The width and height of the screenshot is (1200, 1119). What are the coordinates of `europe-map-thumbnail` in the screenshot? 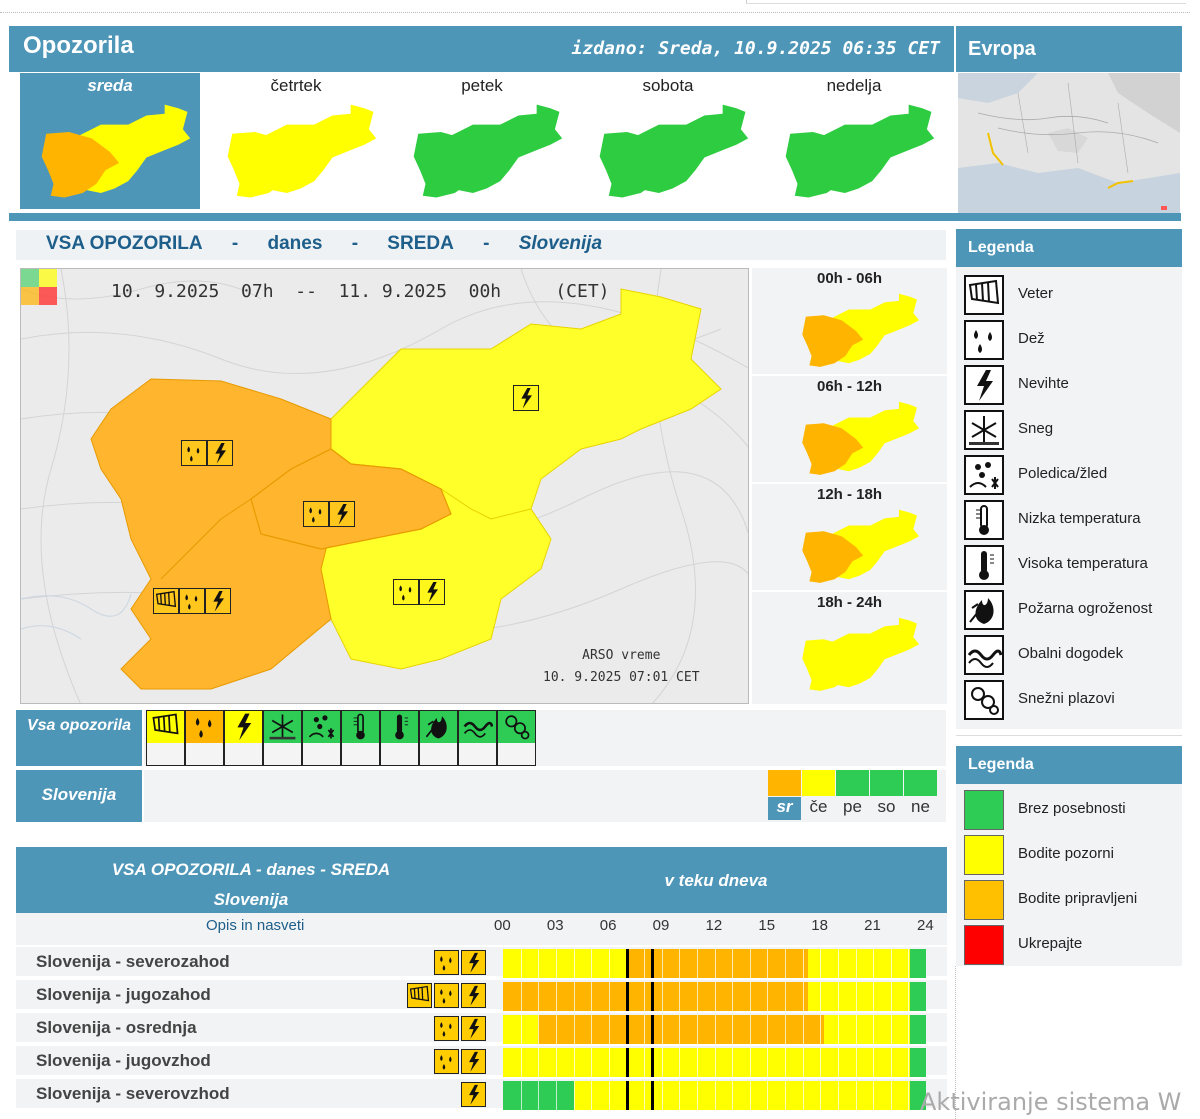 It's located at (1069, 143).